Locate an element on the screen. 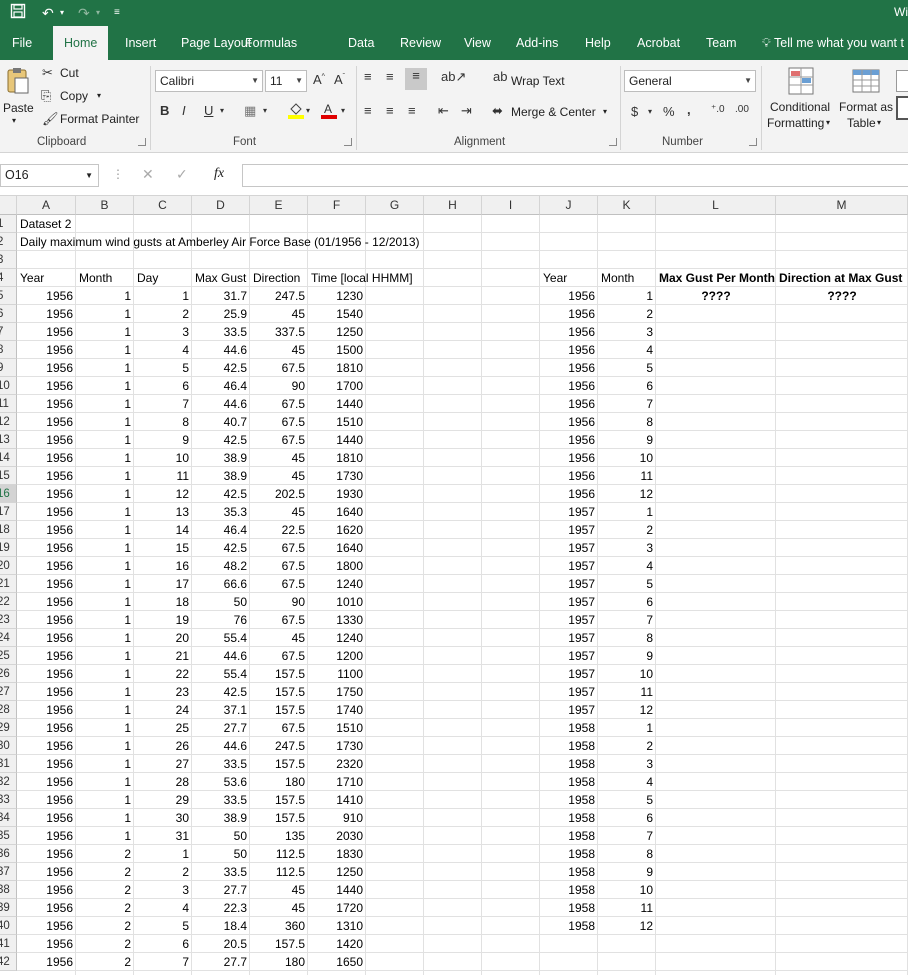  data-cell: 6 is located at coordinates (627, 602).